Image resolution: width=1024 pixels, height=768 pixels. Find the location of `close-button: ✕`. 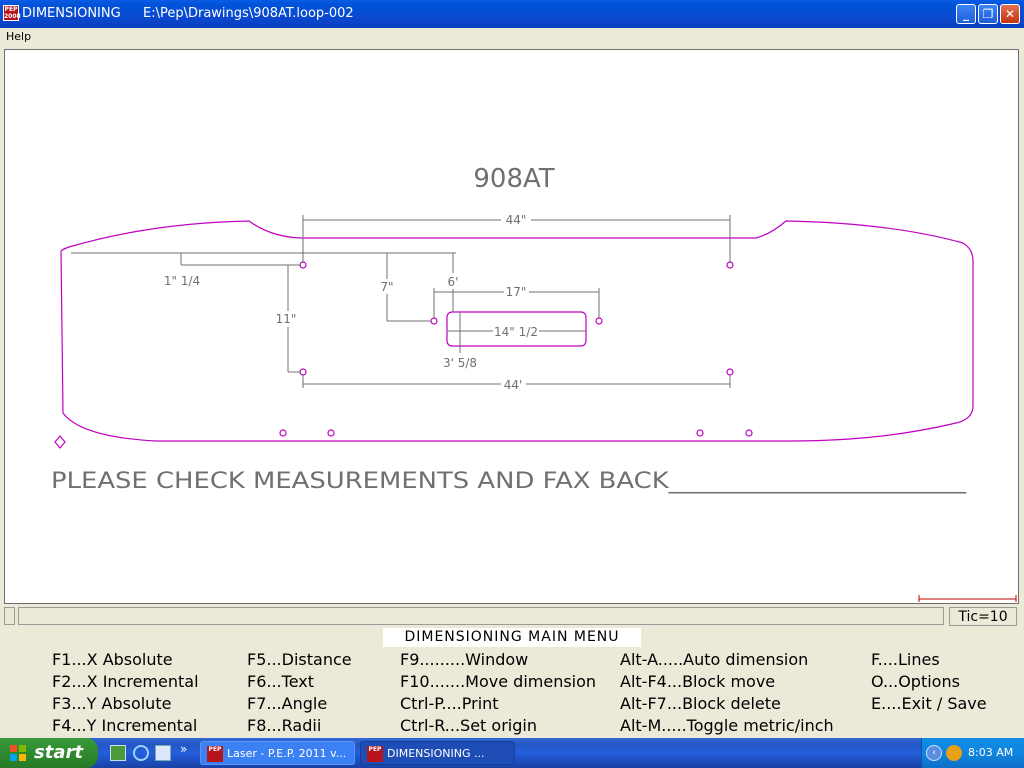

close-button: ✕ is located at coordinates (1010, 14).